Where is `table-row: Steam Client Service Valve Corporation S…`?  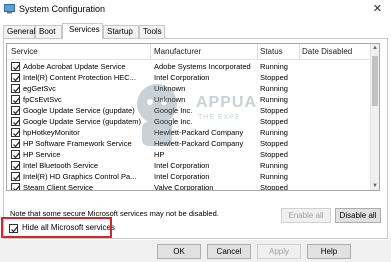
table-row: Steam Client Service Valve Corporation S… is located at coordinates (193, 186).